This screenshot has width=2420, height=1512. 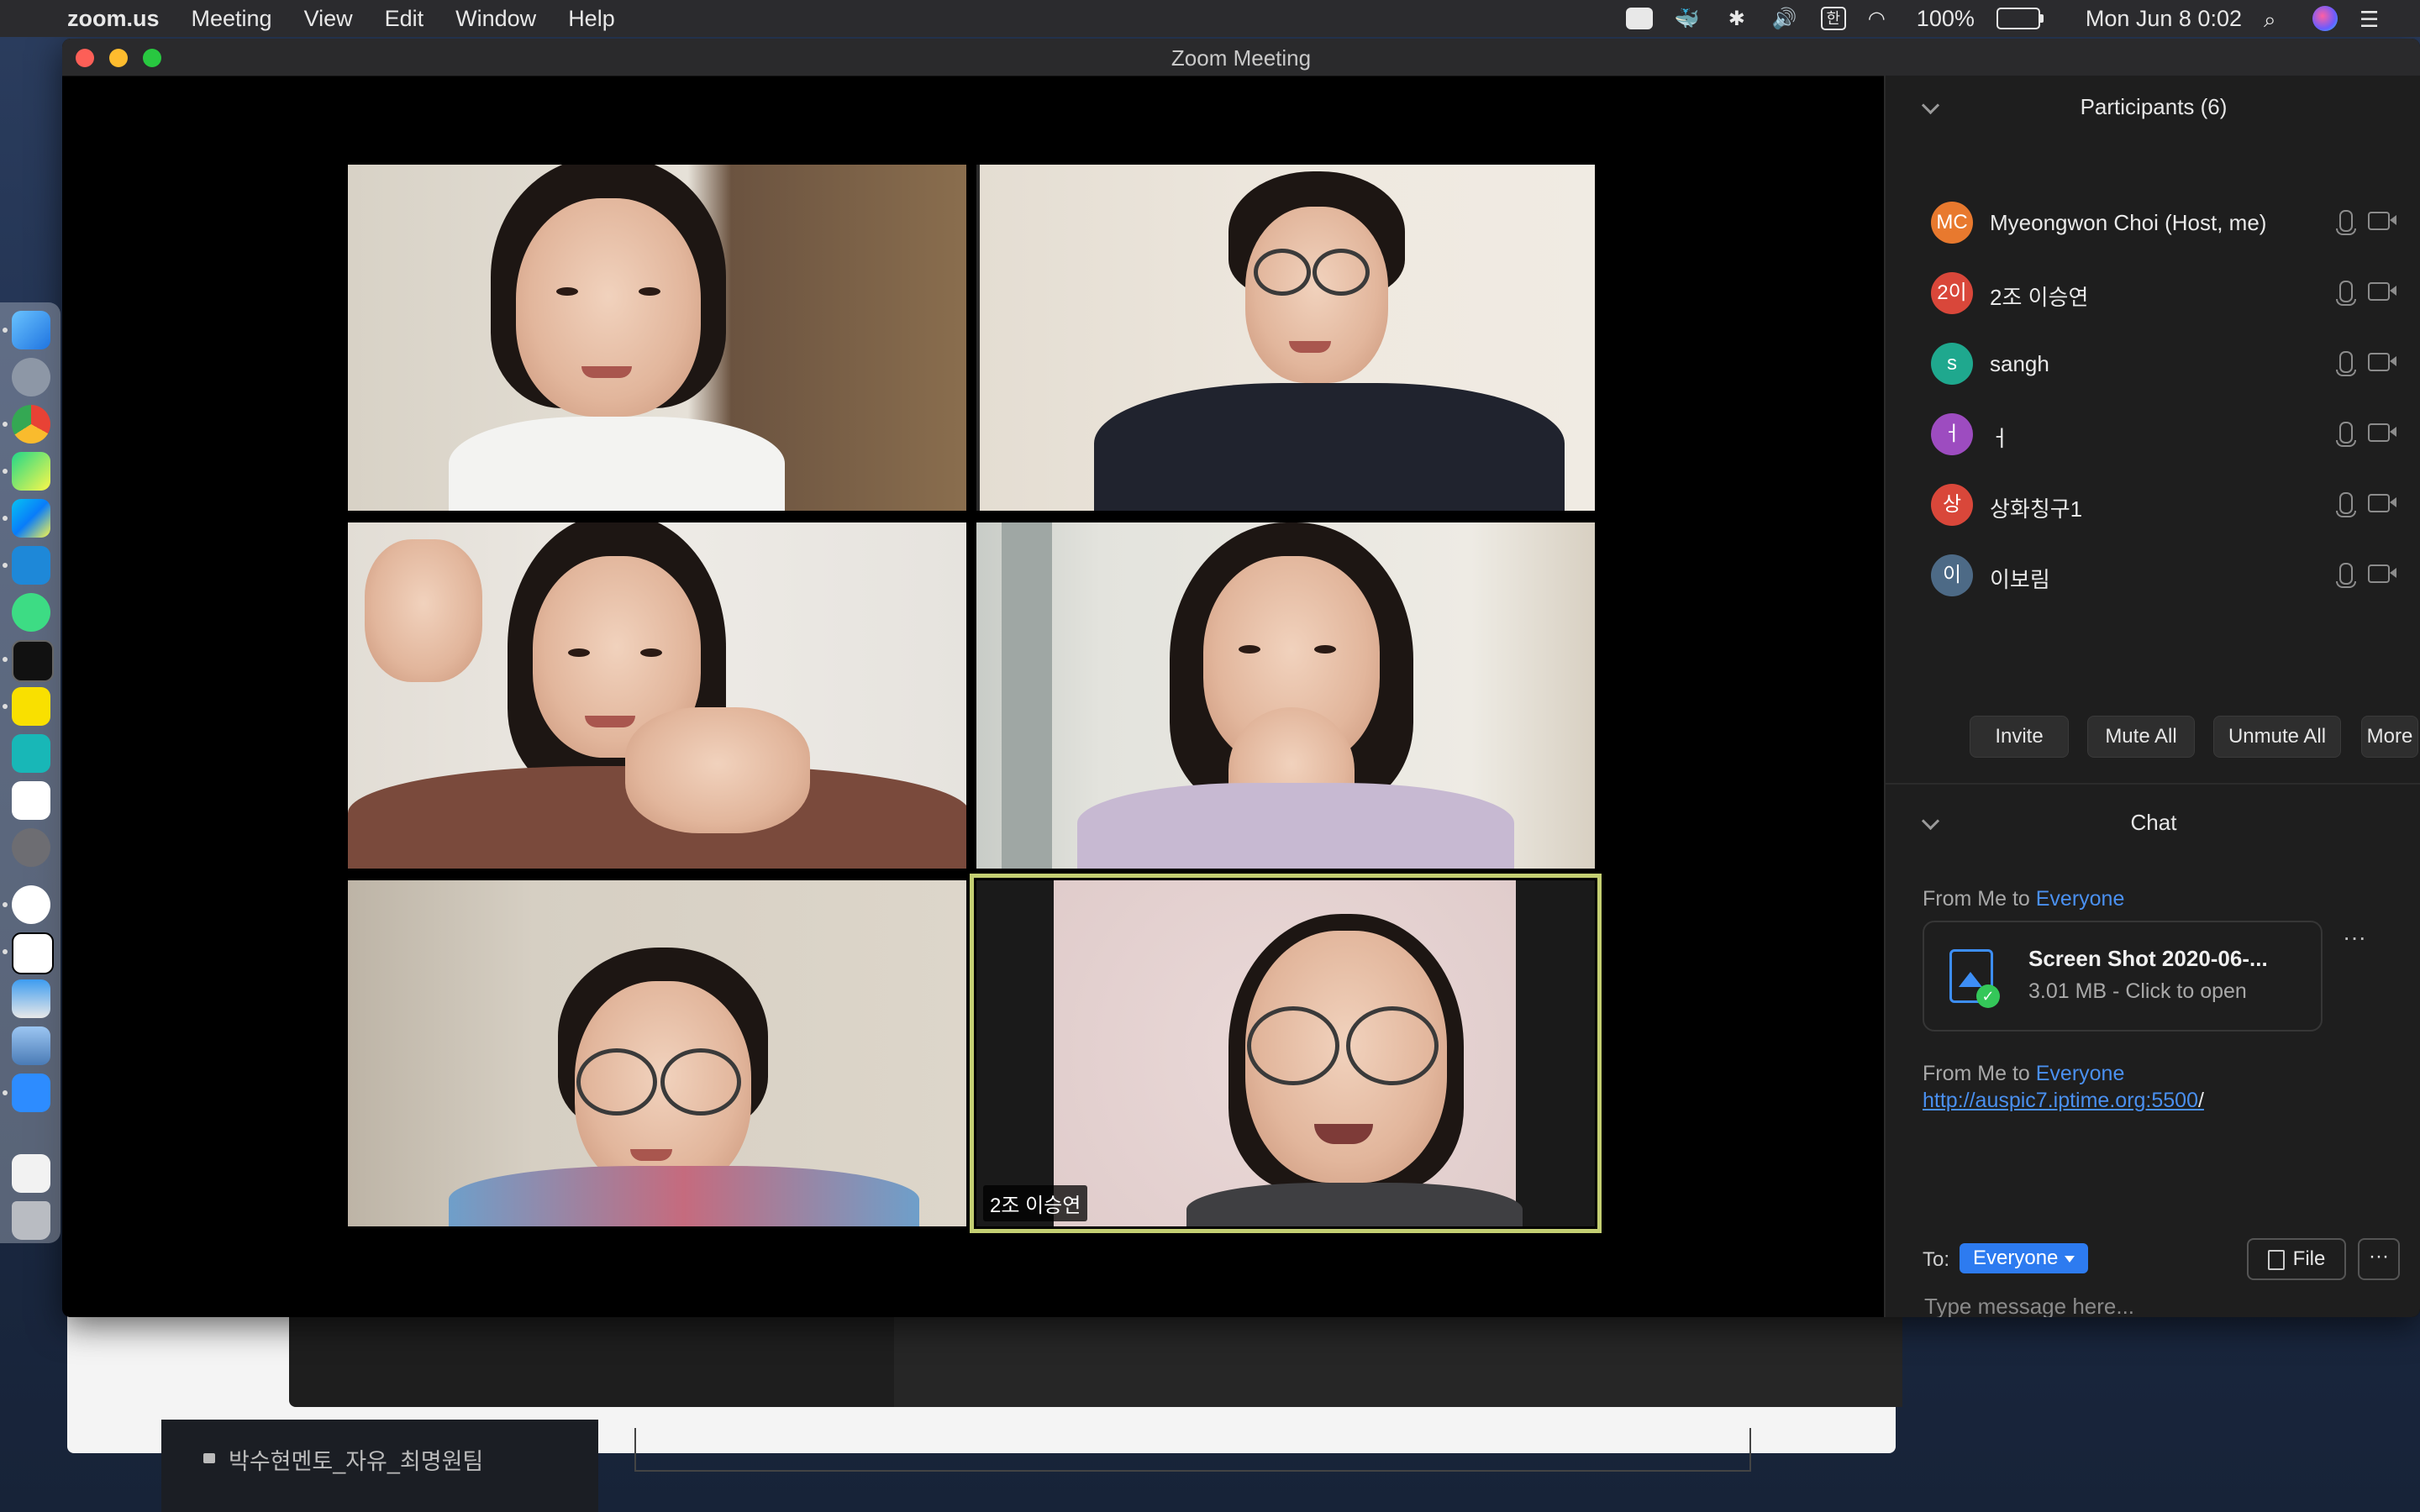 What do you see at coordinates (2070, 1259) in the screenshot?
I see `dropdown-caret-icon` at bounding box center [2070, 1259].